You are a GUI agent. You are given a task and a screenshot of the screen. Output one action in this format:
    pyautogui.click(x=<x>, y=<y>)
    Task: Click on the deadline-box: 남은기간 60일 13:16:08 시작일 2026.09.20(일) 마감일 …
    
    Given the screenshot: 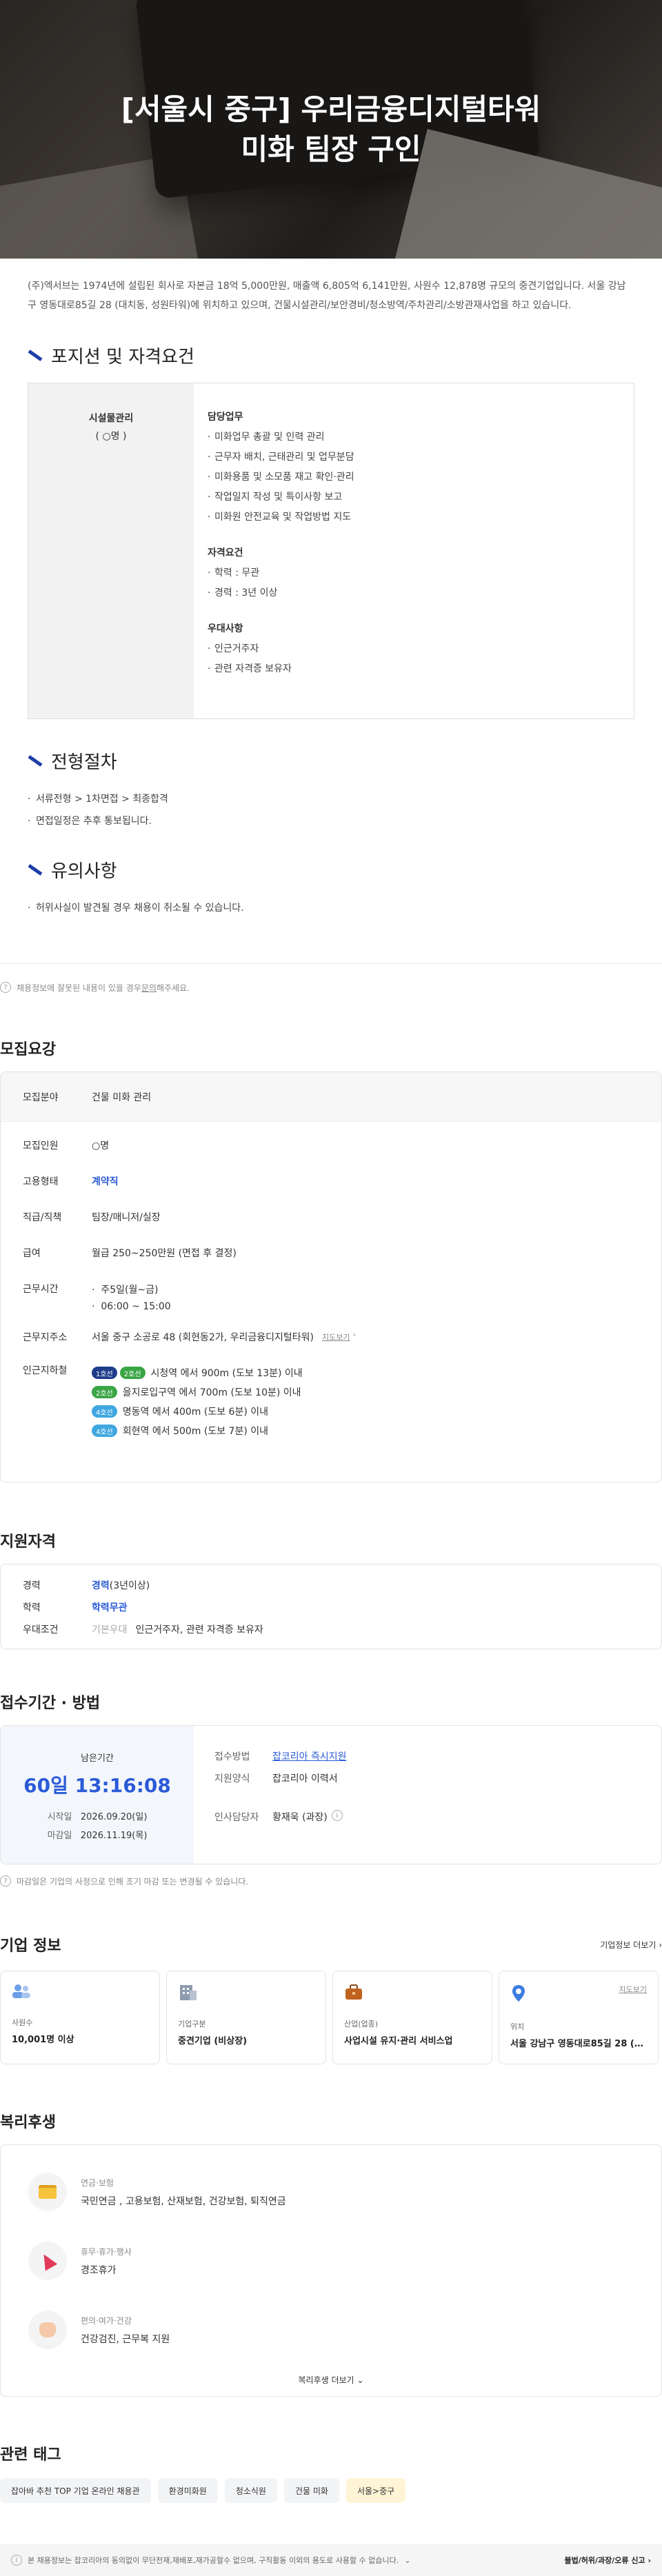 What is the action you would take?
    pyautogui.click(x=97, y=1795)
    